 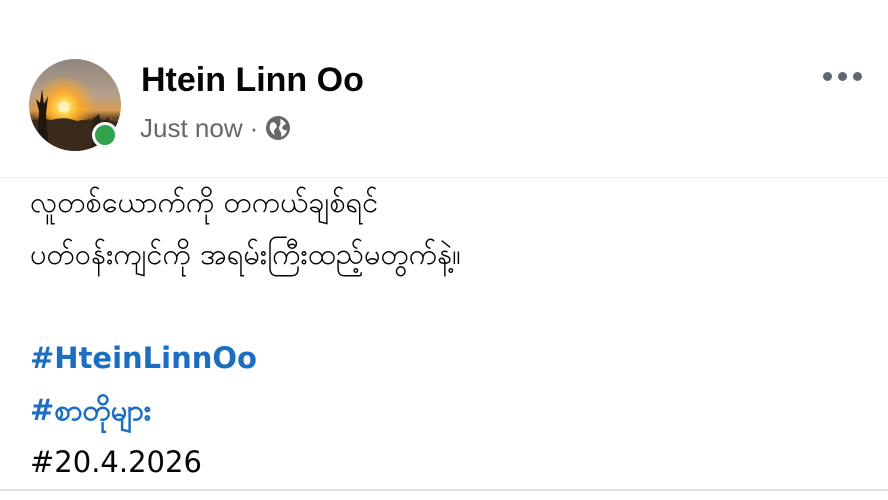 I want to click on post-text-line: ပတ်ဝန်းကျင်ကို အရမ်းကြီးထည့်မတွက်နဲ့။, so click(x=245, y=254).